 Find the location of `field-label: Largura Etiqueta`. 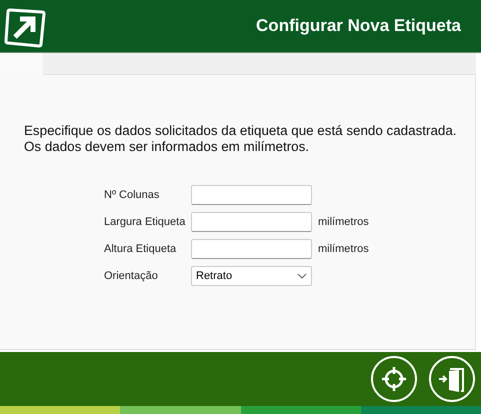

field-label: Largura Etiqueta is located at coordinates (145, 222).